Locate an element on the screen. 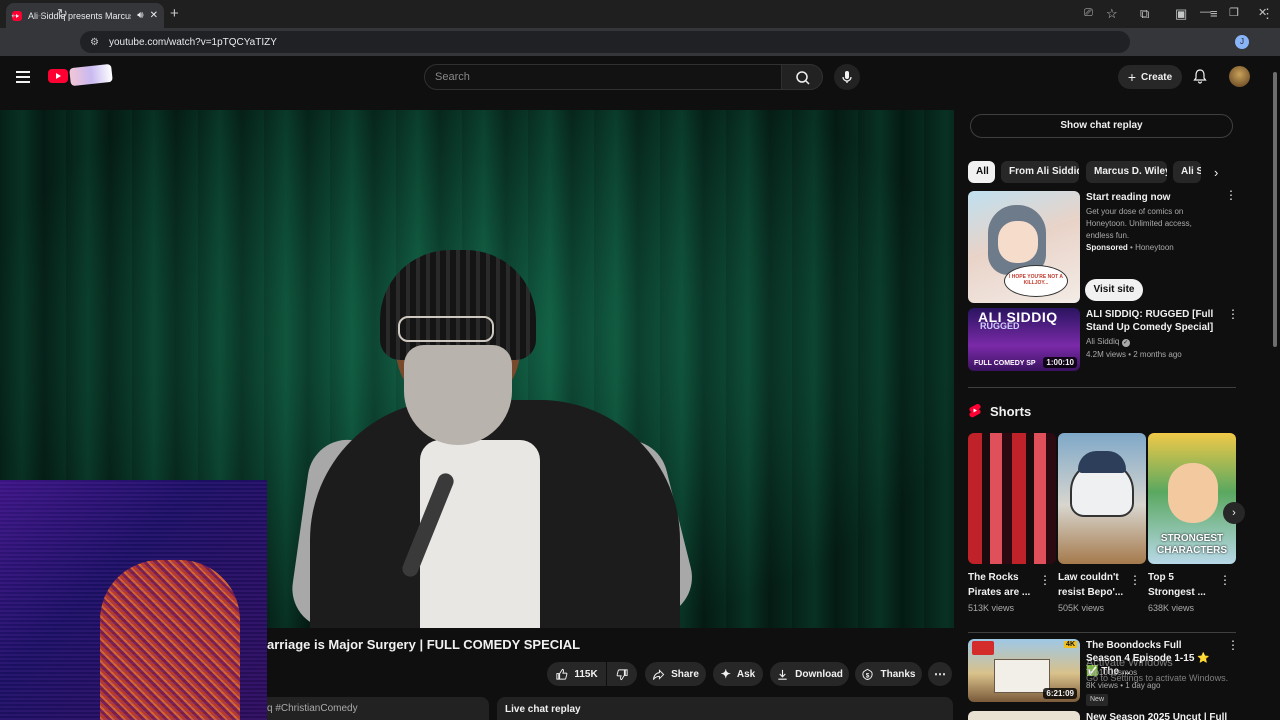 The height and width of the screenshot is (720, 1280). close-tab-icon: ✕ is located at coordinates (154, 15).